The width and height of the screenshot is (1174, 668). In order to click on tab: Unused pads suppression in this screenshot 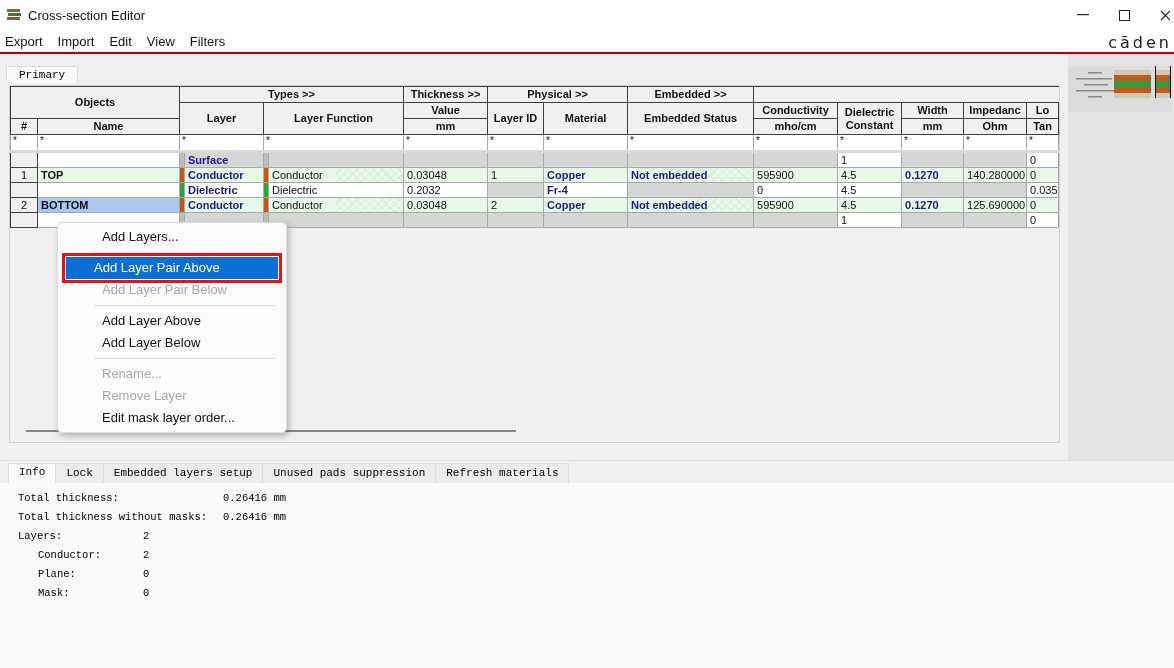, I will do `click(349, 473)`.